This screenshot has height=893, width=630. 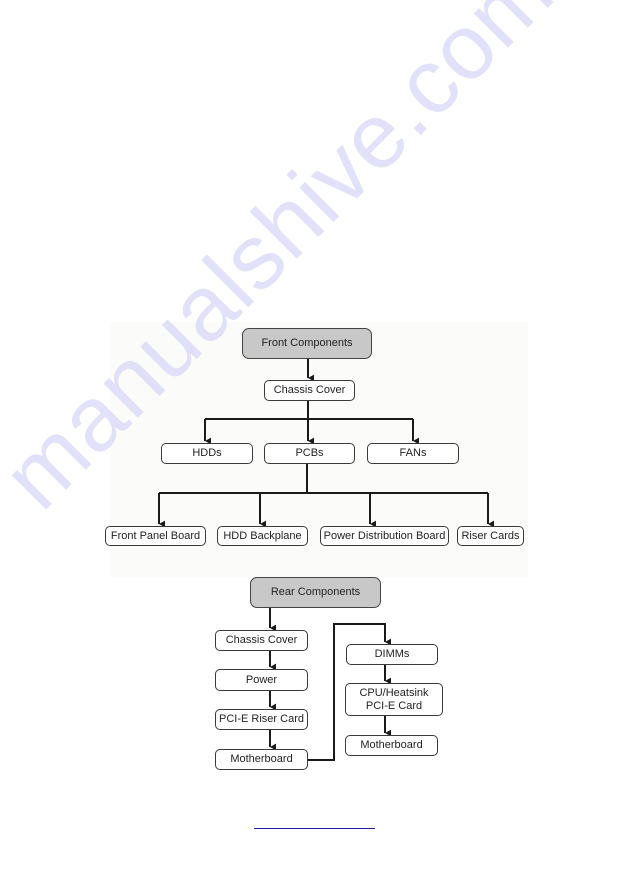 What do you see at coordinates (309, 390) in the screenshot?
I see `front-chassis-cover: Chassis Cover` at bounding box center [309, 390].